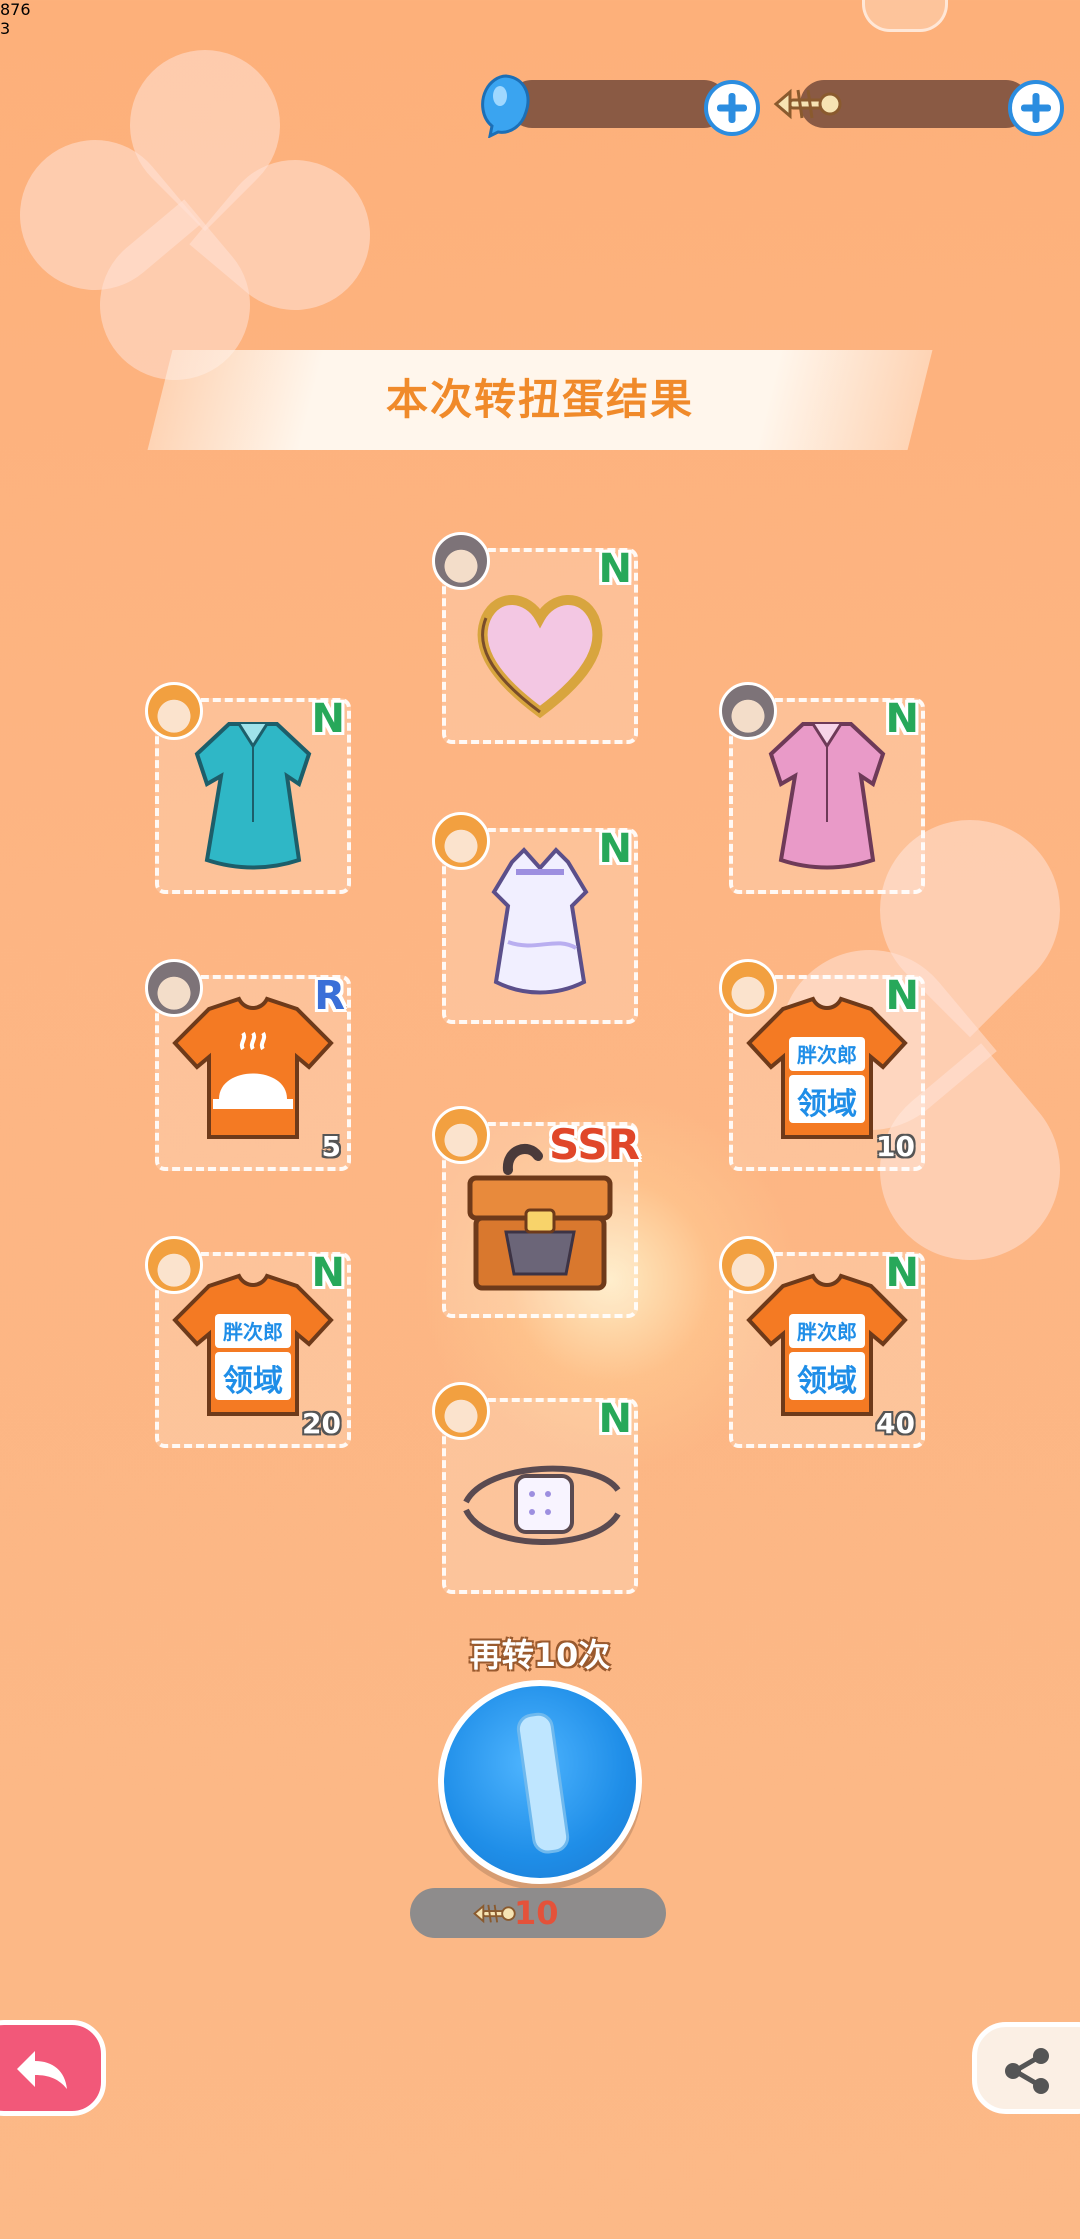 Image resolution: width=1080 pixels, height=2239 pixels. I want to click on item-count: 10, so click(895, 1146).